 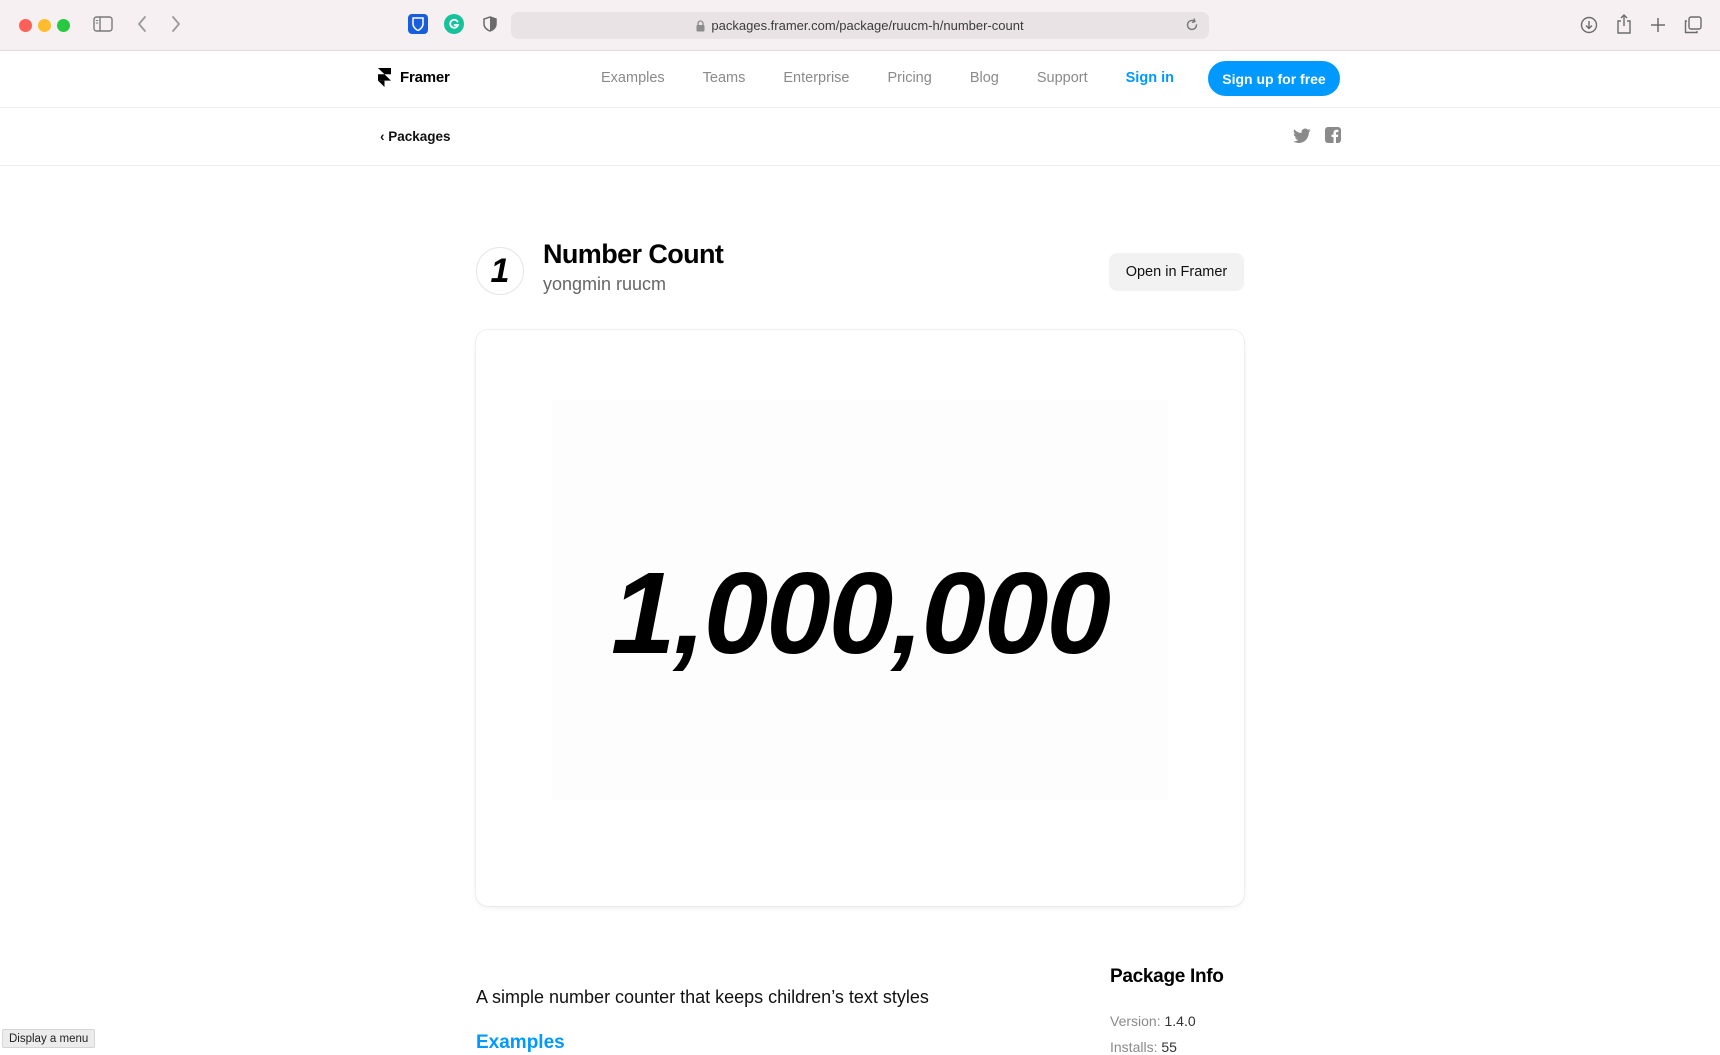 What do you see at coordinates (1624, 24) in the screenshot?
I see `share-icon` at bounding box center [1624, 24].